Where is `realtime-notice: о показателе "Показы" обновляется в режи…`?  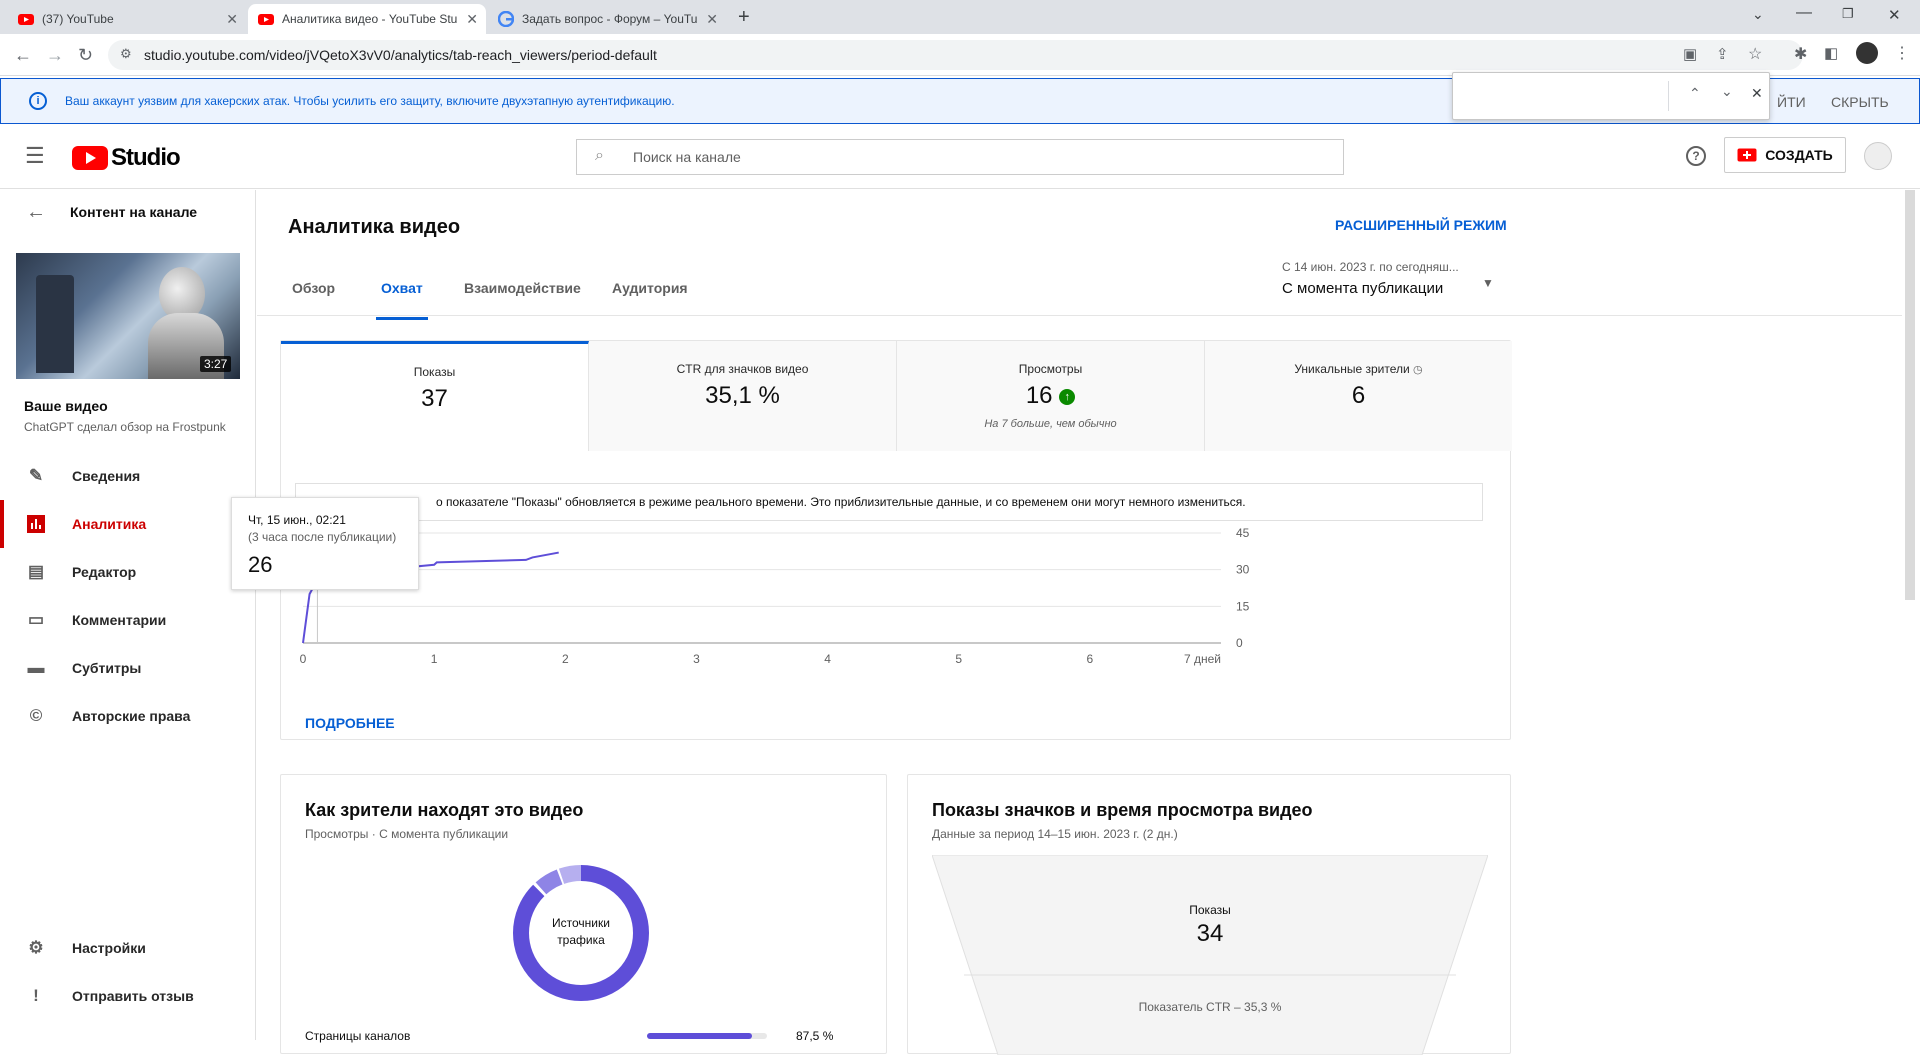 realtime-notice: о показателе "Показы" обновляется в режи… is located at coordinates (889, 502).